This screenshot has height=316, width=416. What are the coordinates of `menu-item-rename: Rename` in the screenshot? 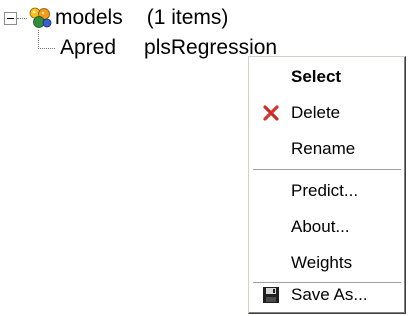 It's located at (327, 149).